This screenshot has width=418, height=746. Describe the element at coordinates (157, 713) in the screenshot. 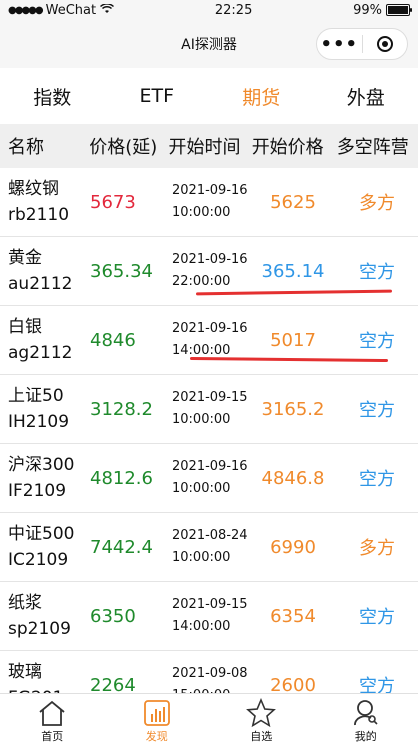

I see `chart-bars-icon` at that location.